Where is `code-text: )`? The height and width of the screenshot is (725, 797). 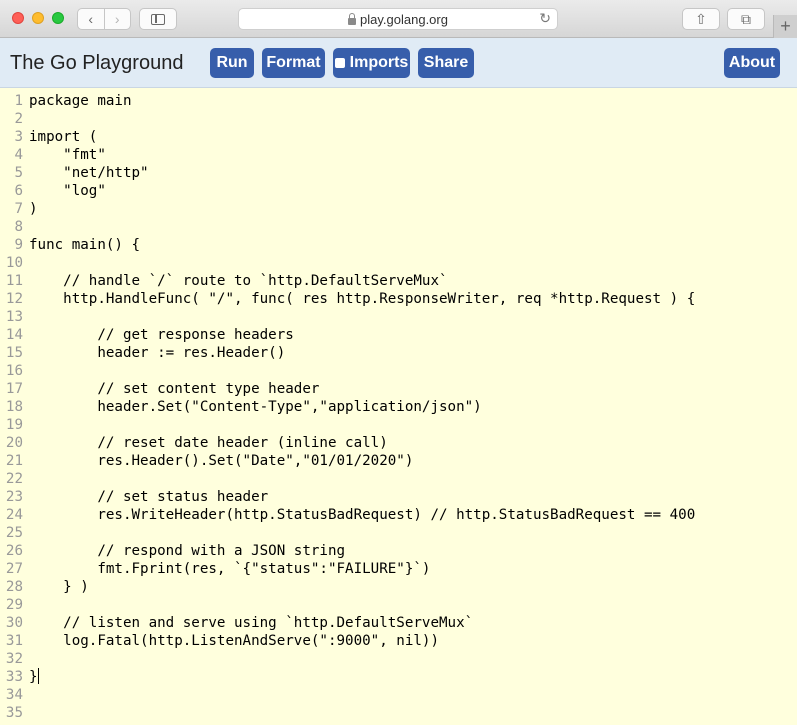
code-text: ) is located at coordinates (33, 209).